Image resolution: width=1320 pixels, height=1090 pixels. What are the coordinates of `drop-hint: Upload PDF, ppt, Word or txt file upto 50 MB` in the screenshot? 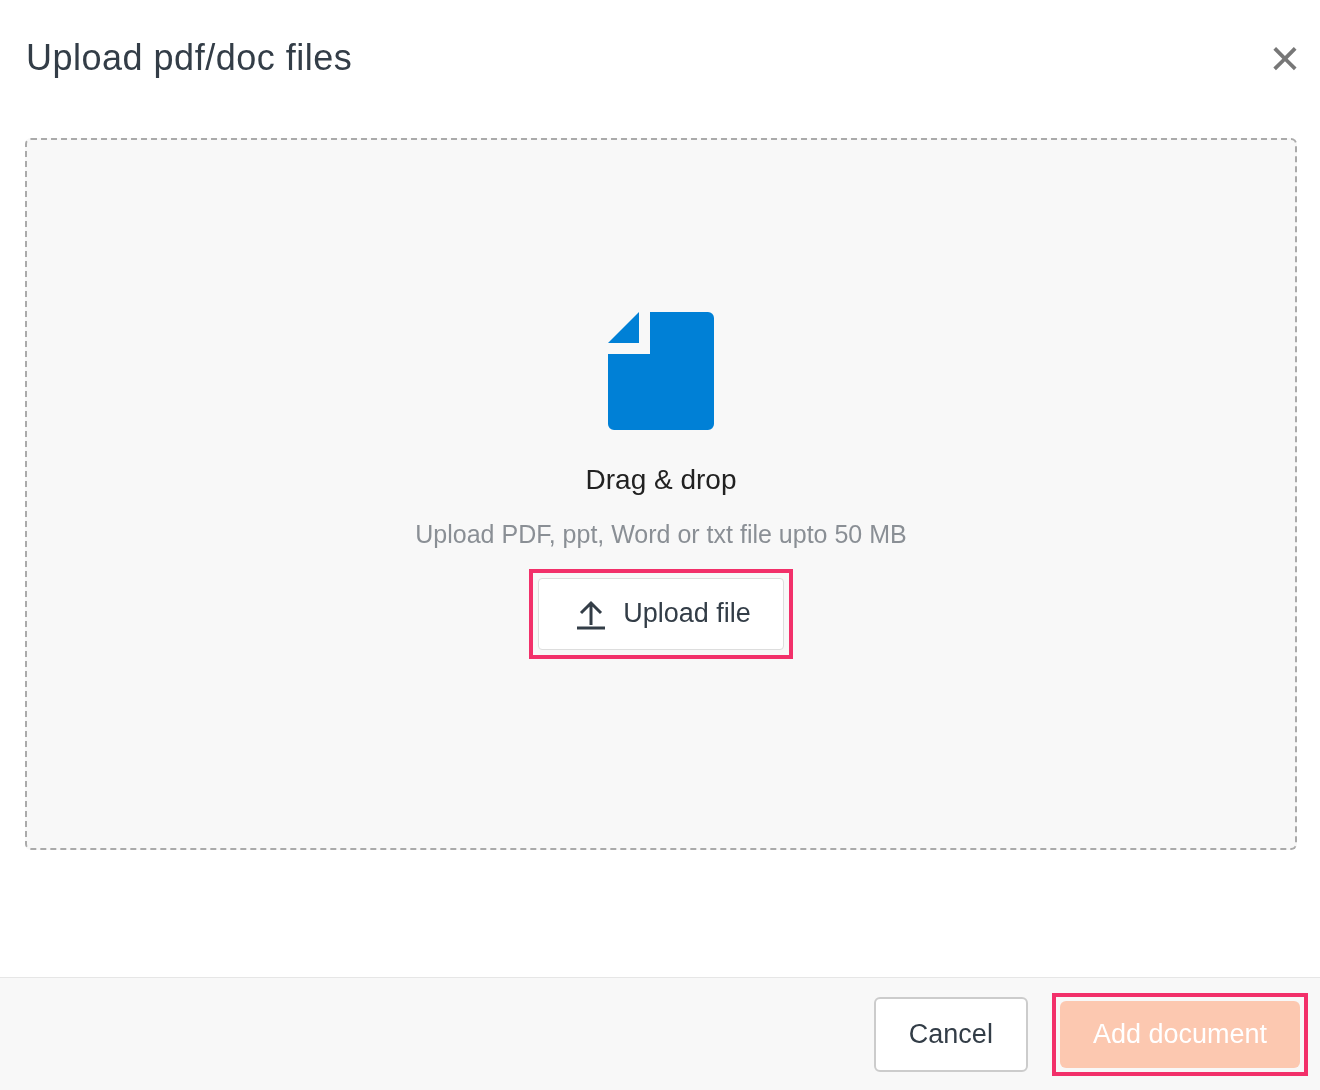 It's located at (661, 534).